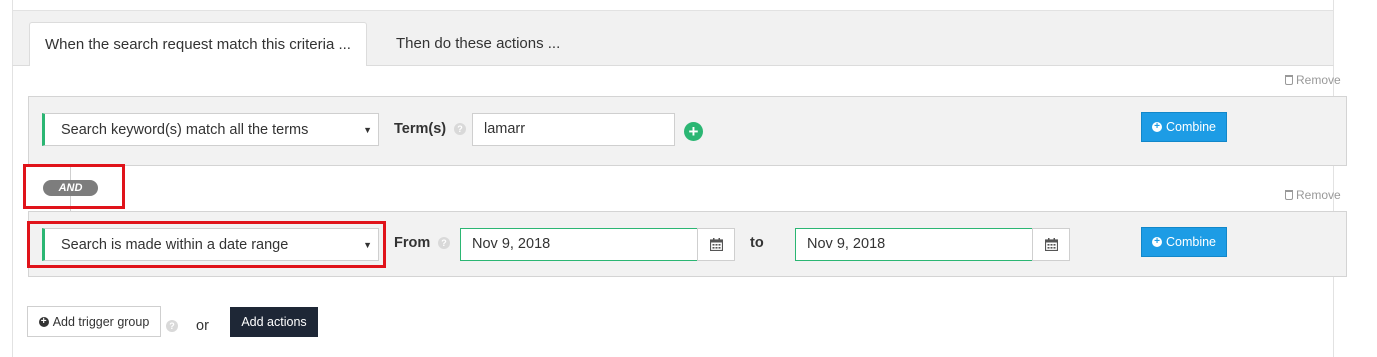  I want to click on remove-rule-1-link: Remove, so click(1313, 80).